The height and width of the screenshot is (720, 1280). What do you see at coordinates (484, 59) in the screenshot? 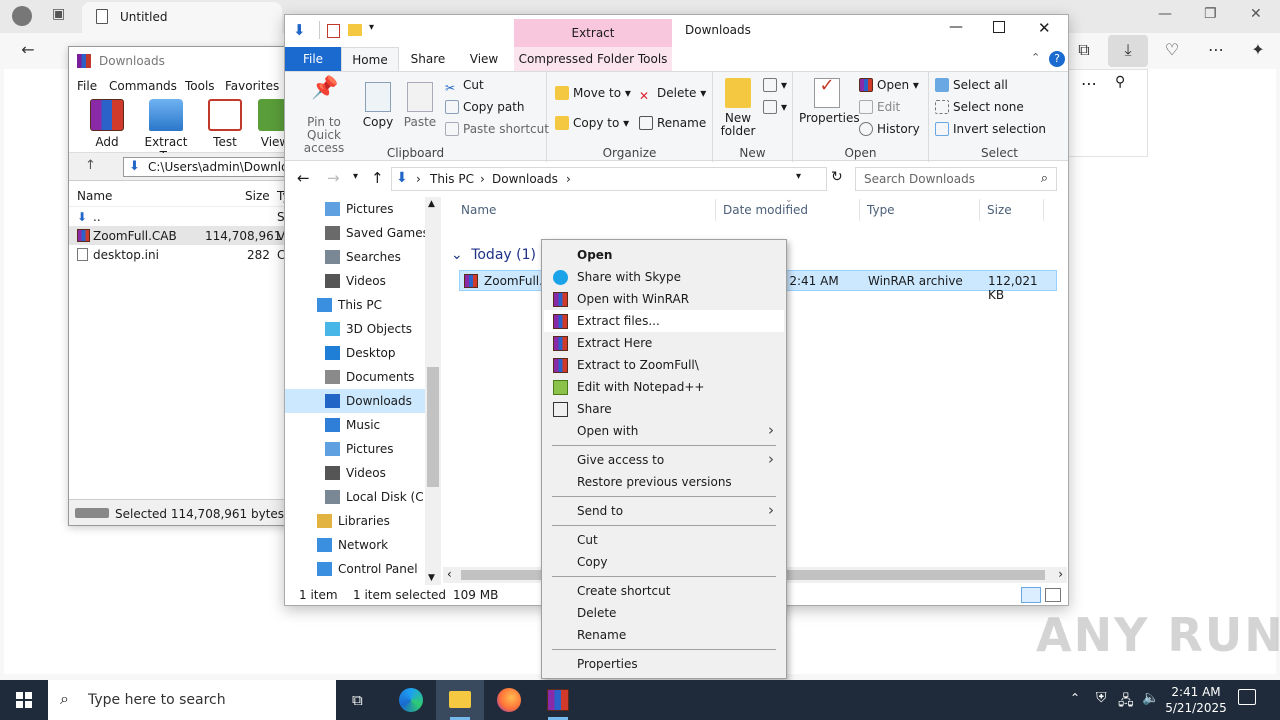
I see `tab-view: View` at bounding box center [484, 59].